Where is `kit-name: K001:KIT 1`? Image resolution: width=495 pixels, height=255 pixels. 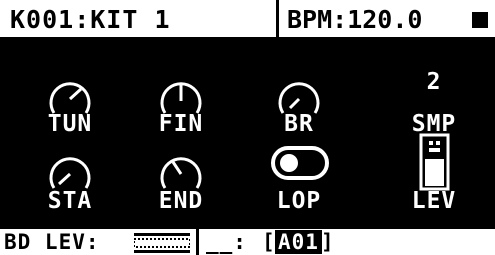 kit-name: K001:KIT 1 is located at coordinates (90, 20).